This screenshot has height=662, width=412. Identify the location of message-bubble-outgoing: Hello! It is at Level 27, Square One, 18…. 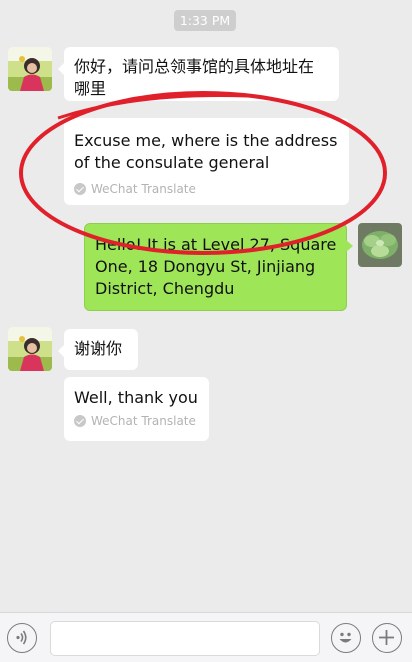
(218, 267).